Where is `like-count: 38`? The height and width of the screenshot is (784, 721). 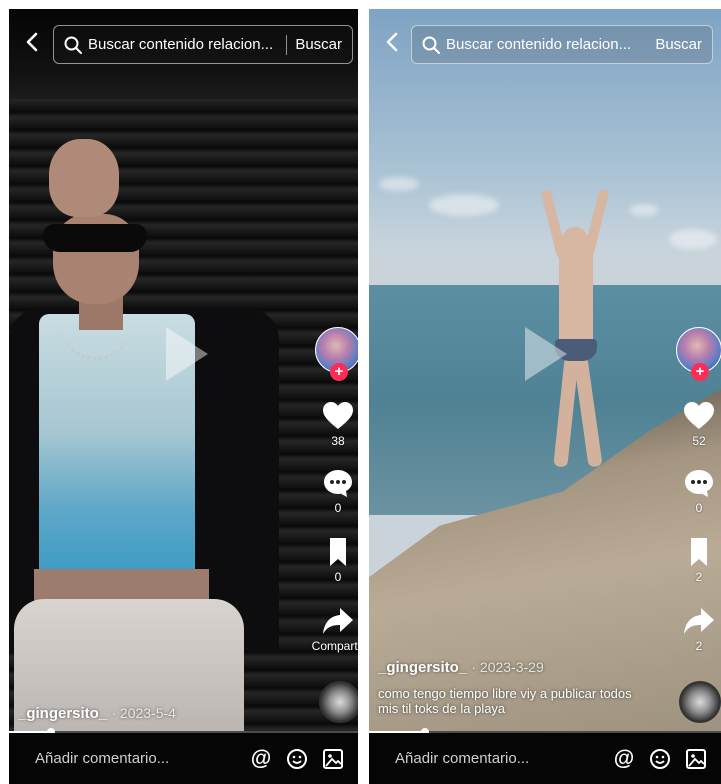 like-count: 38 is located at coordinates (338, 441).